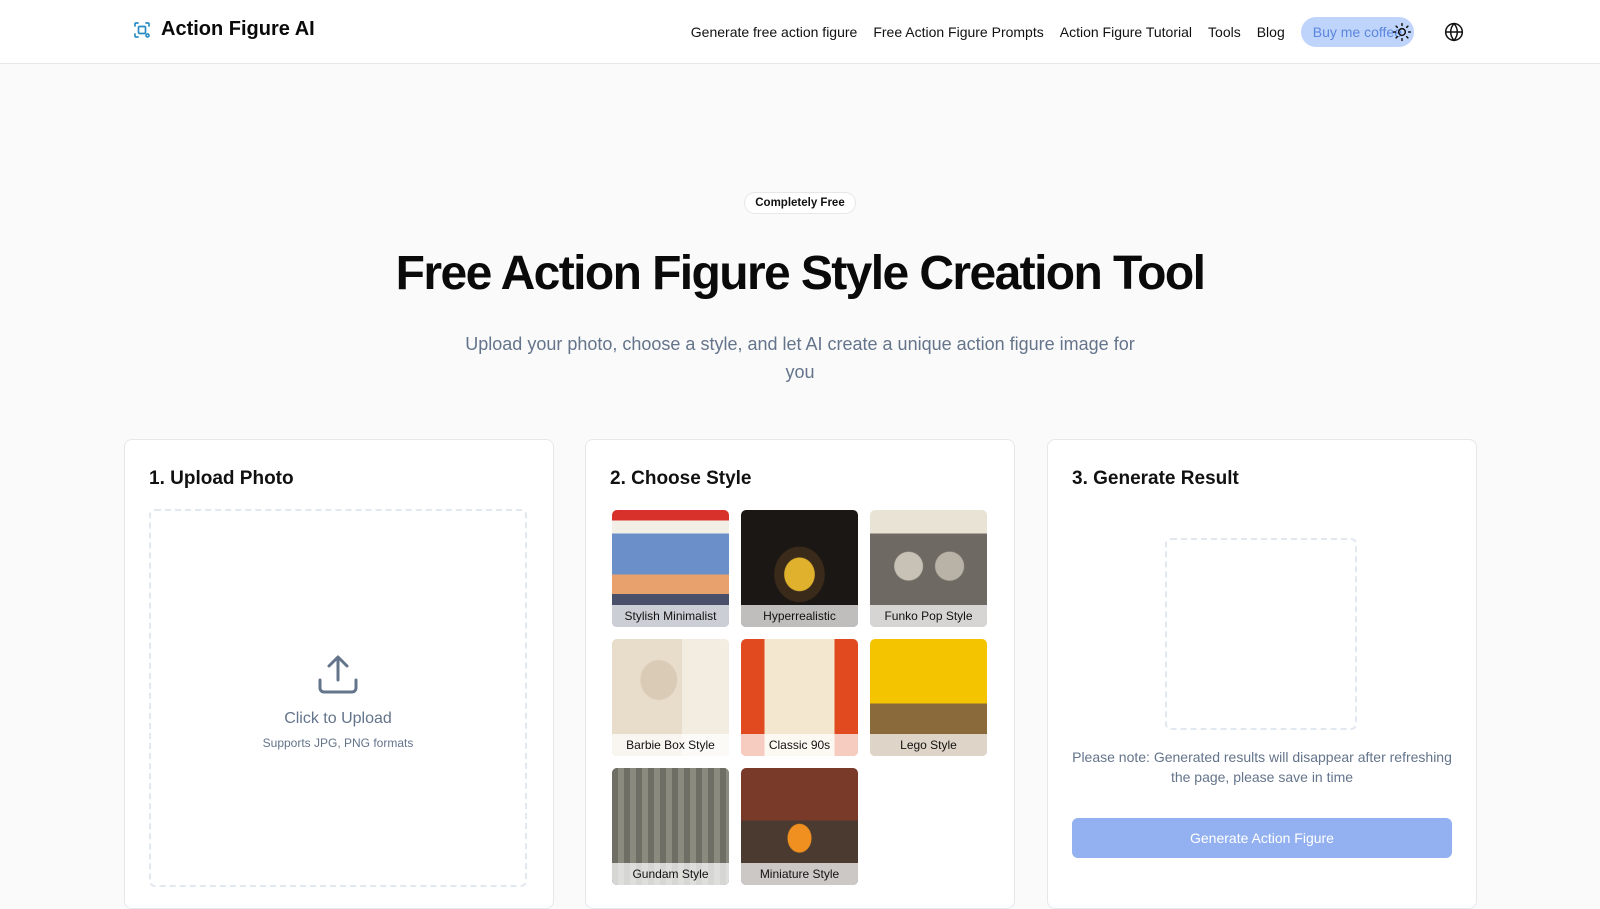 The width and height of the screenshot is (1600, 909). What do you see at coordinates (928, 616) in the screenshot?
I see `style-label: Funko Pop Style` at bounding box center [928, 616].